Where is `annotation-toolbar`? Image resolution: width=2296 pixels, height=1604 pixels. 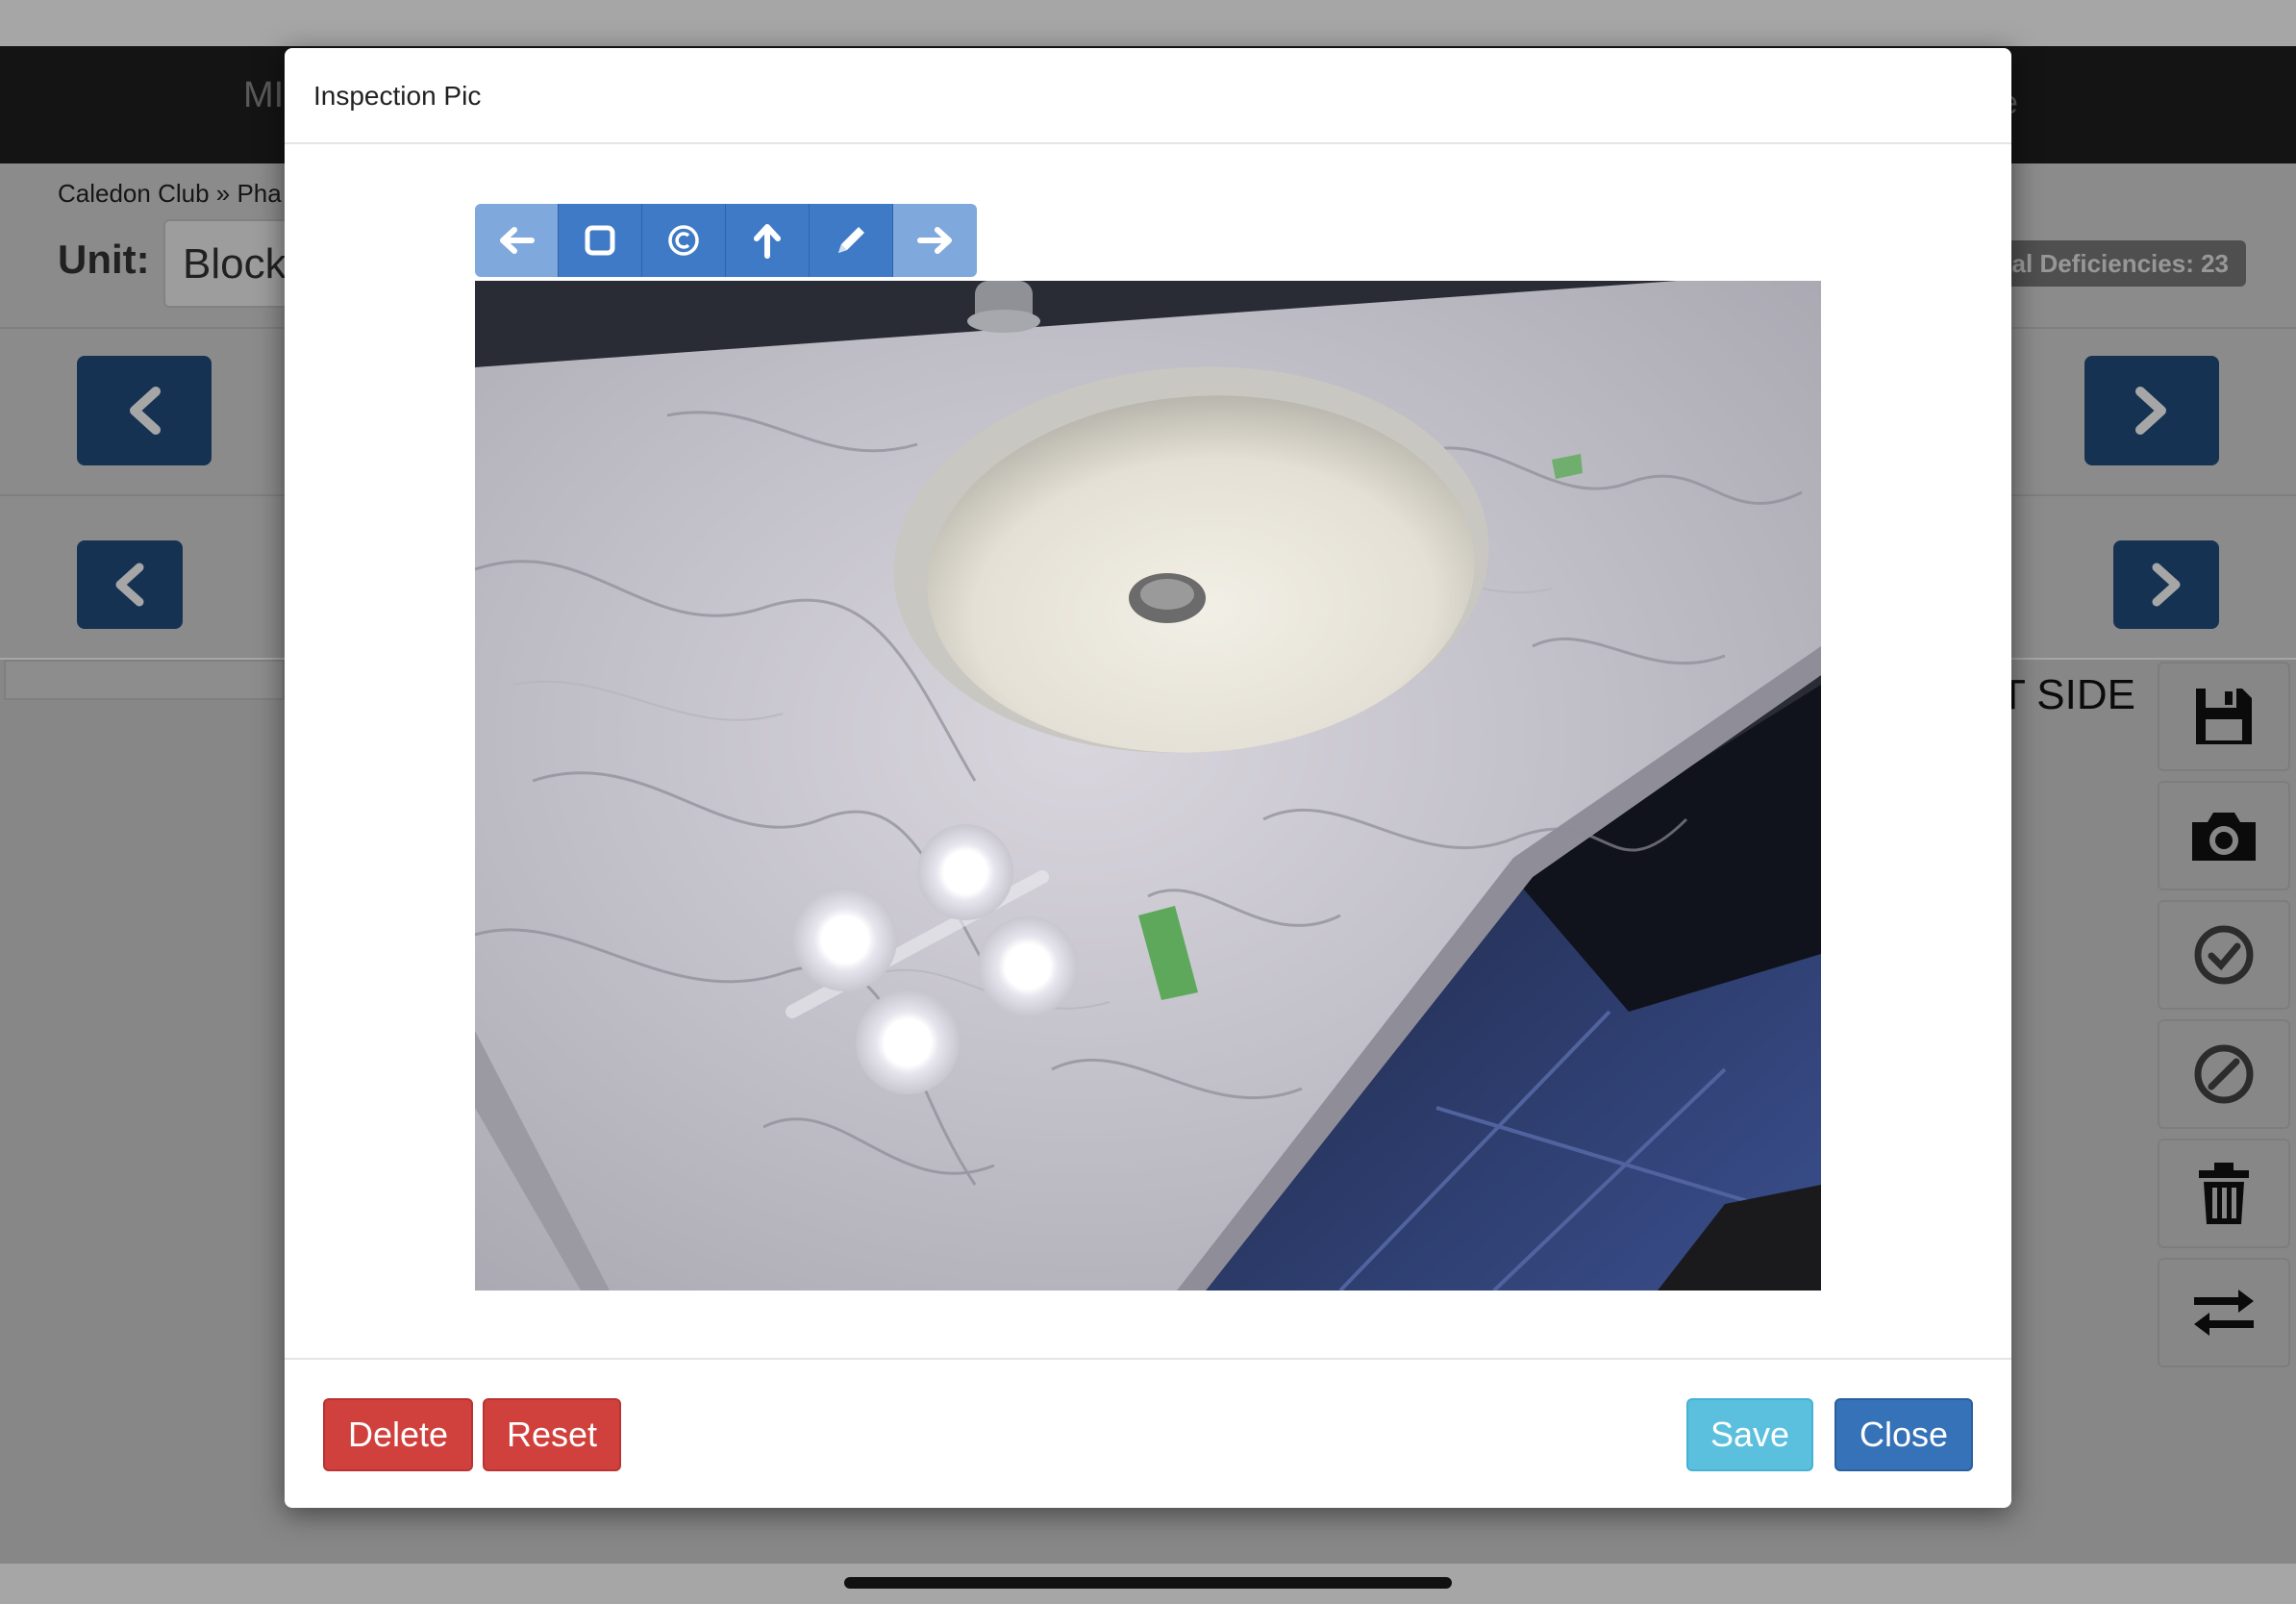 annotation-toolbar is located at coordinates (726, 240).